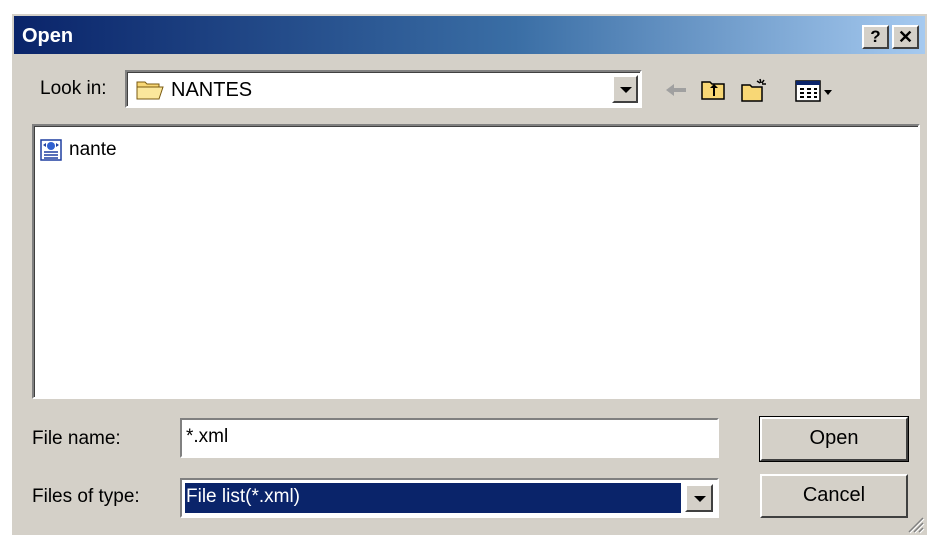 The width and height of the screenshot is (927, 535). Describe the element at coordinates (469, 35) in the screenshot. I see `title-bar: Open ? ✕` at that location.